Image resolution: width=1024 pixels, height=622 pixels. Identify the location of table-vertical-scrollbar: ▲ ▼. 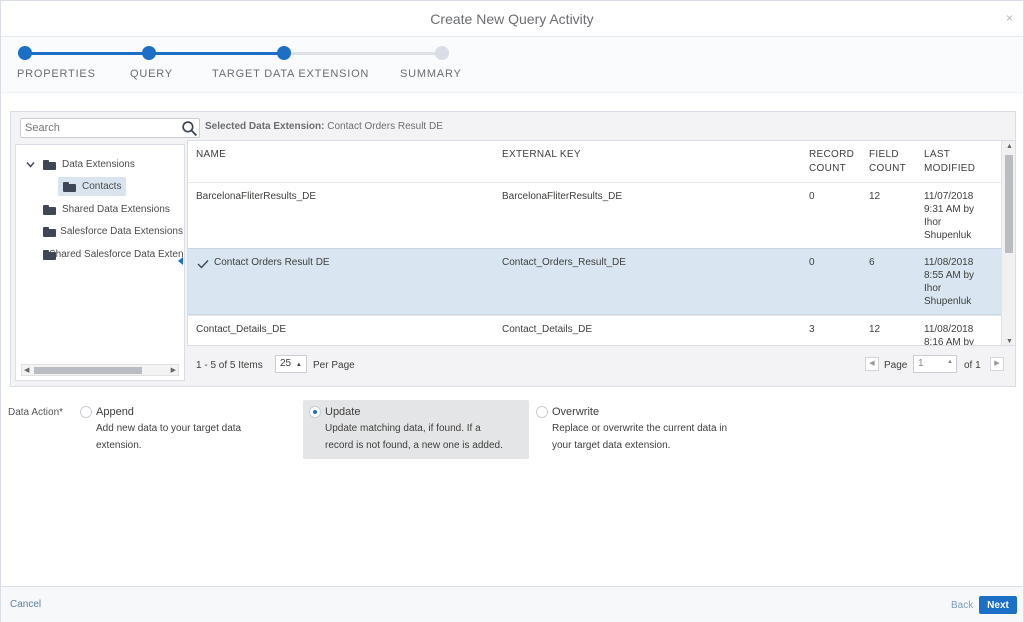
(1008, 243).